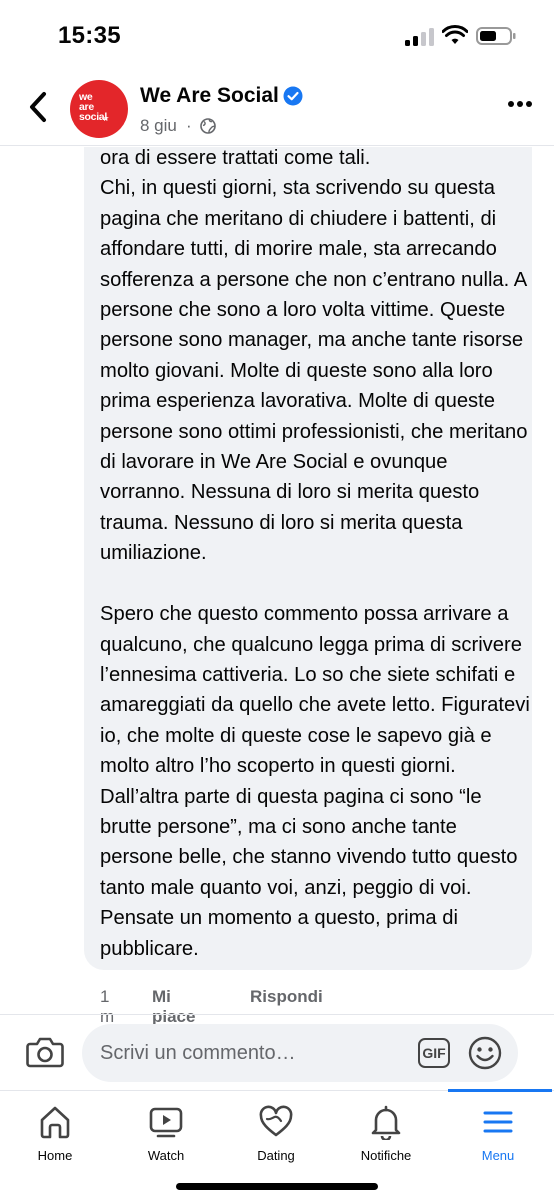 The height and width of the screenshot is (1200, 554). I want to click on nav-dating: Dating, so click(276, 1131).